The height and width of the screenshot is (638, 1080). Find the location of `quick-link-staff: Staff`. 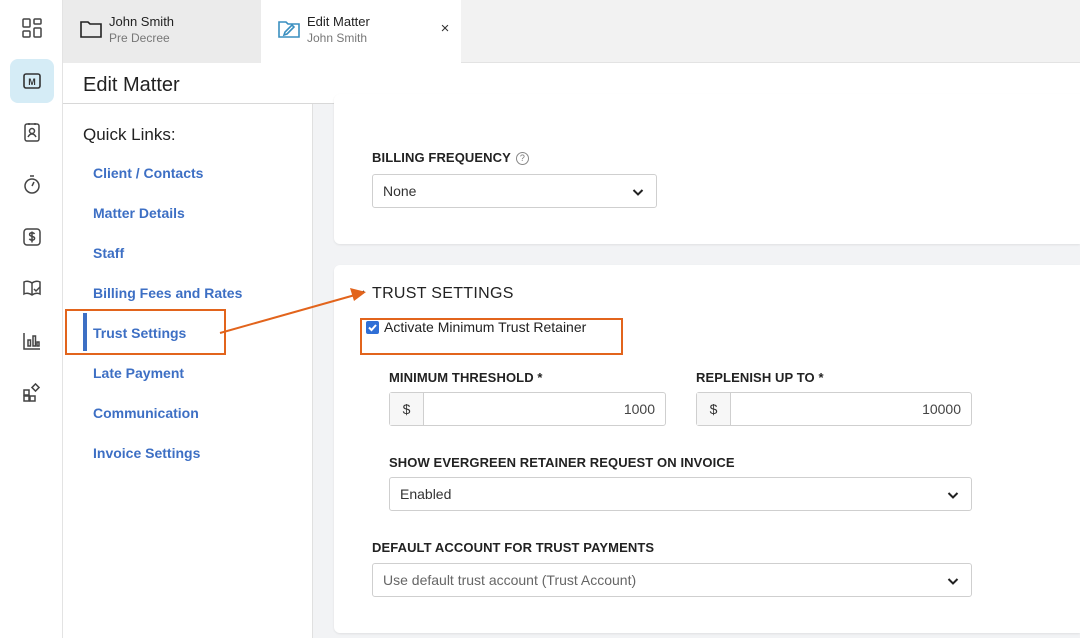

quick-link-staff: Staff is located at coordinates (108, 253).